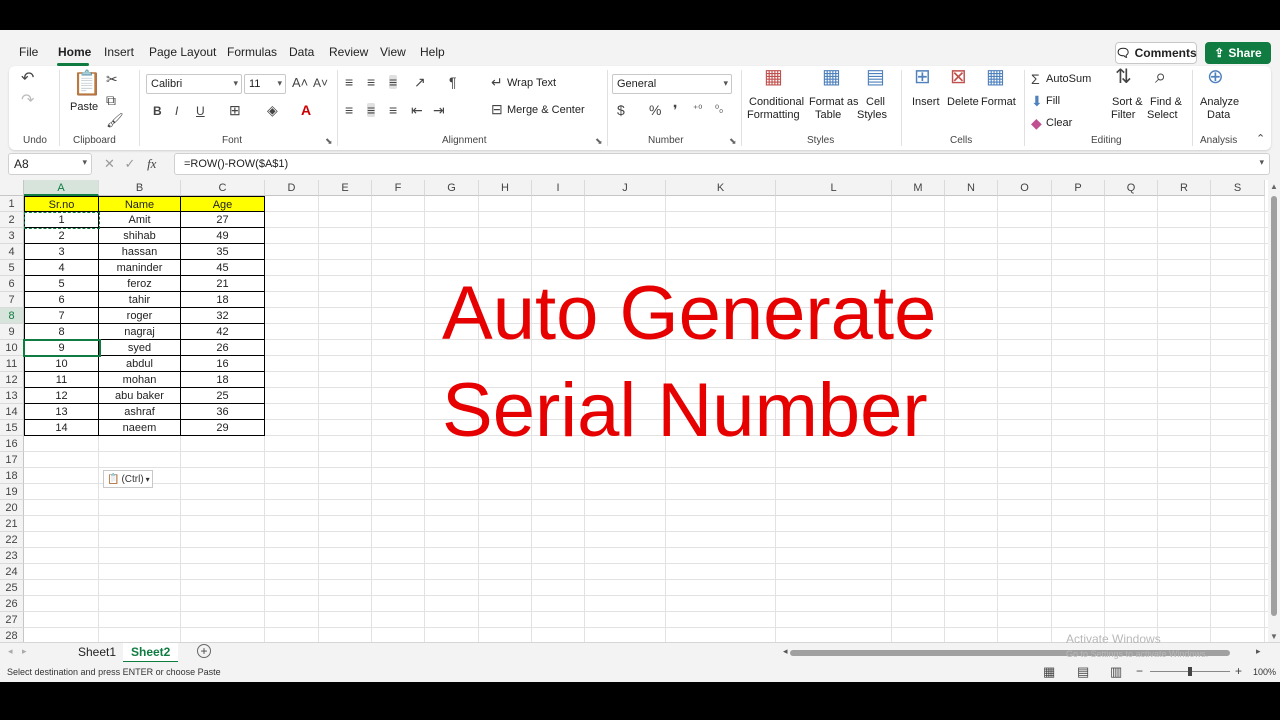  I want to click on analyze-data-button-line2: Data, so click(1218, 115).